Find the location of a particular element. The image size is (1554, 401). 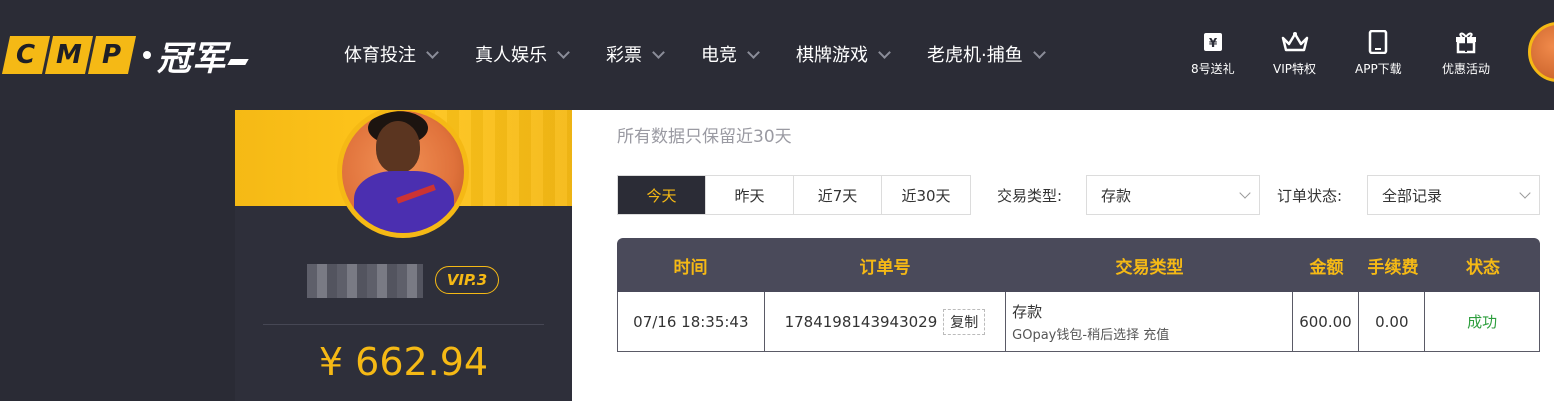

quick-link-vip: VIP特权 is located at coordinates (1294, 53).